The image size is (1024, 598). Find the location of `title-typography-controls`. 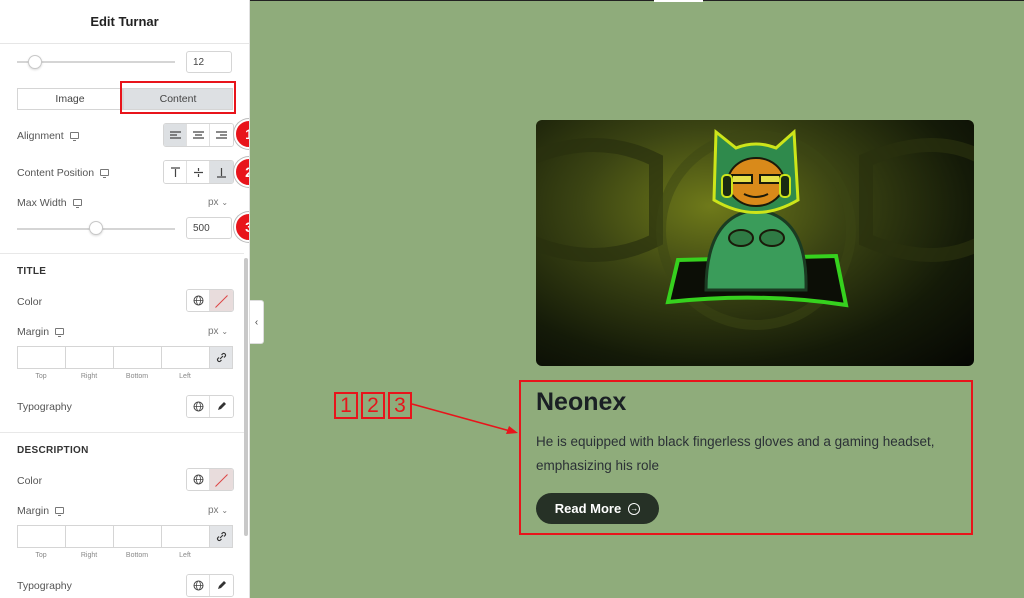

title-typography-controls is located at coordinates (210, 406).